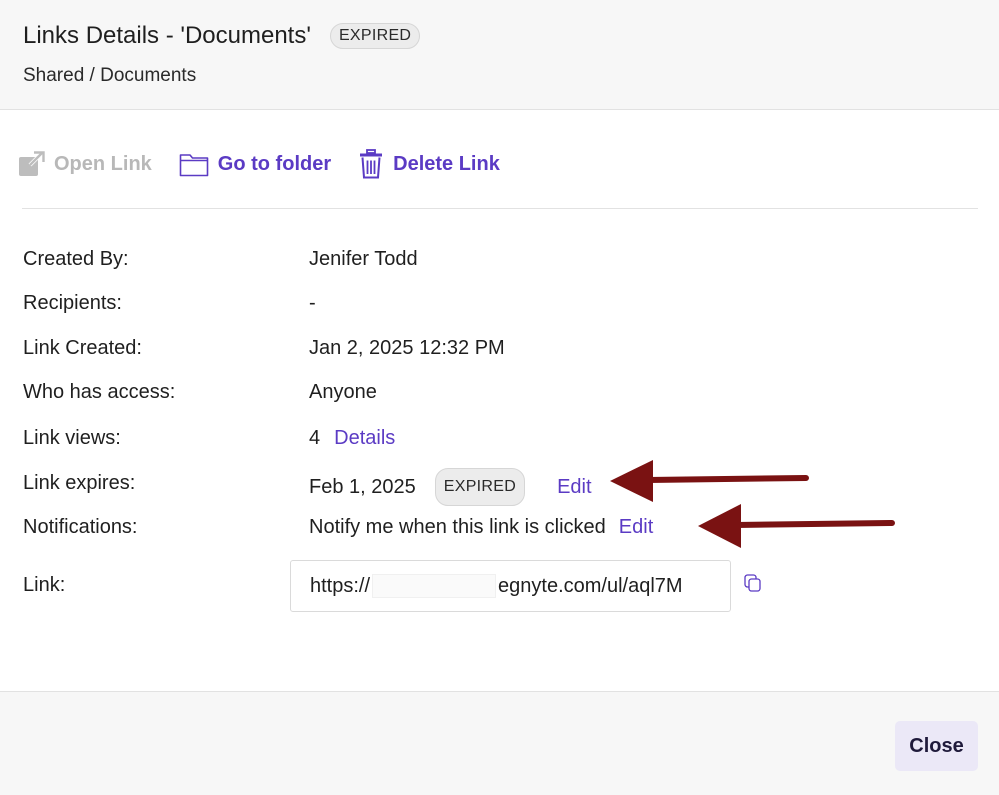 The height and width of the screenshot is (795, 999). What do you see at coordinates (499, 743) in the screenshot?
I see `dialog-footer` at bounding box center [499, 743].